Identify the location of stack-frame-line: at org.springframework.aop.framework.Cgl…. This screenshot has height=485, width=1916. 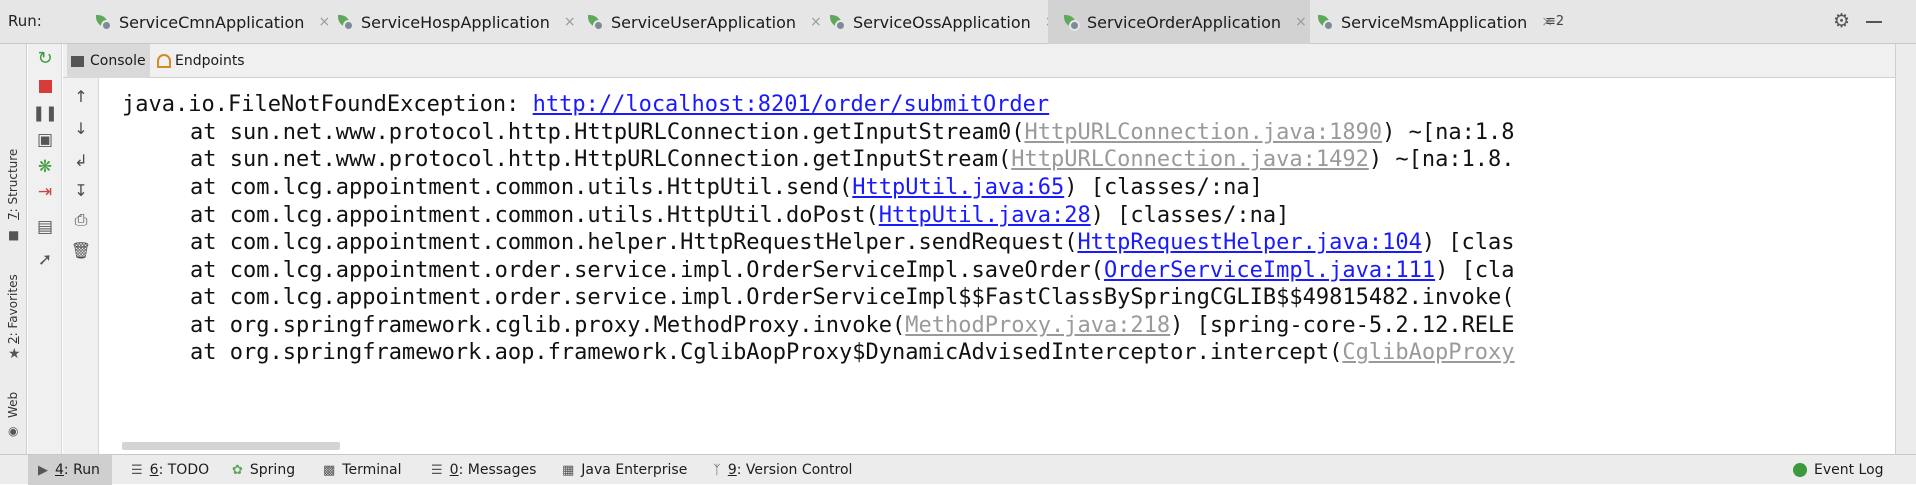
(852, 352).